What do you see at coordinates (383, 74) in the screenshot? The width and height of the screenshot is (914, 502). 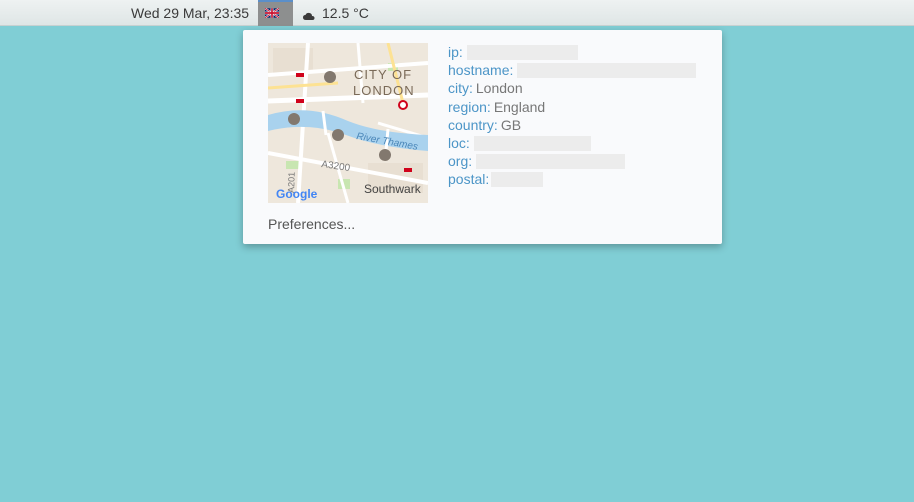 I see `map-label-city: CITY OF` at bounding box center [383, 74].